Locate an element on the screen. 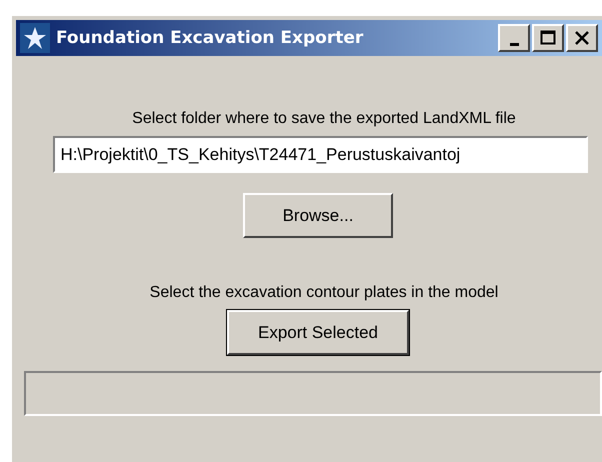 The height and width of the screenshot is (462, 602). minimize-icon is located at coordinates (514, 44).